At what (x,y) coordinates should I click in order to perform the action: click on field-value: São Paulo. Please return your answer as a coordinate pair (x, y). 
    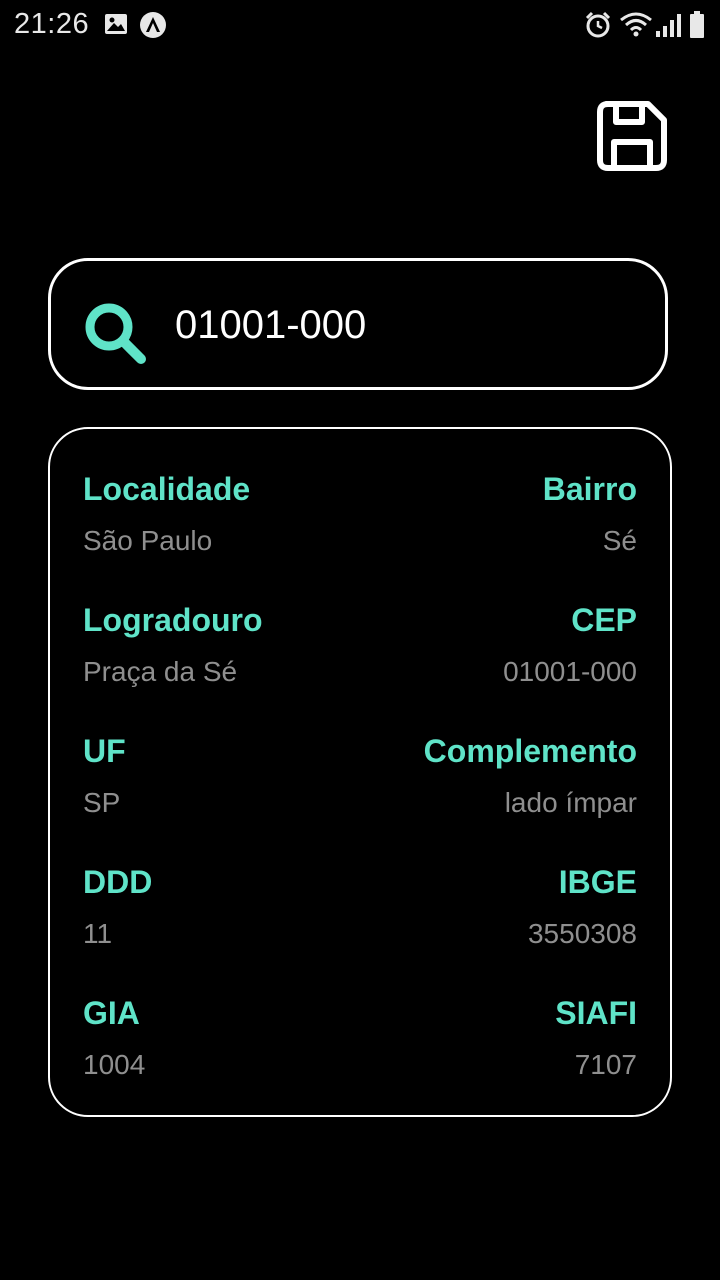
    Looking at the image, I should click on (148, 540).